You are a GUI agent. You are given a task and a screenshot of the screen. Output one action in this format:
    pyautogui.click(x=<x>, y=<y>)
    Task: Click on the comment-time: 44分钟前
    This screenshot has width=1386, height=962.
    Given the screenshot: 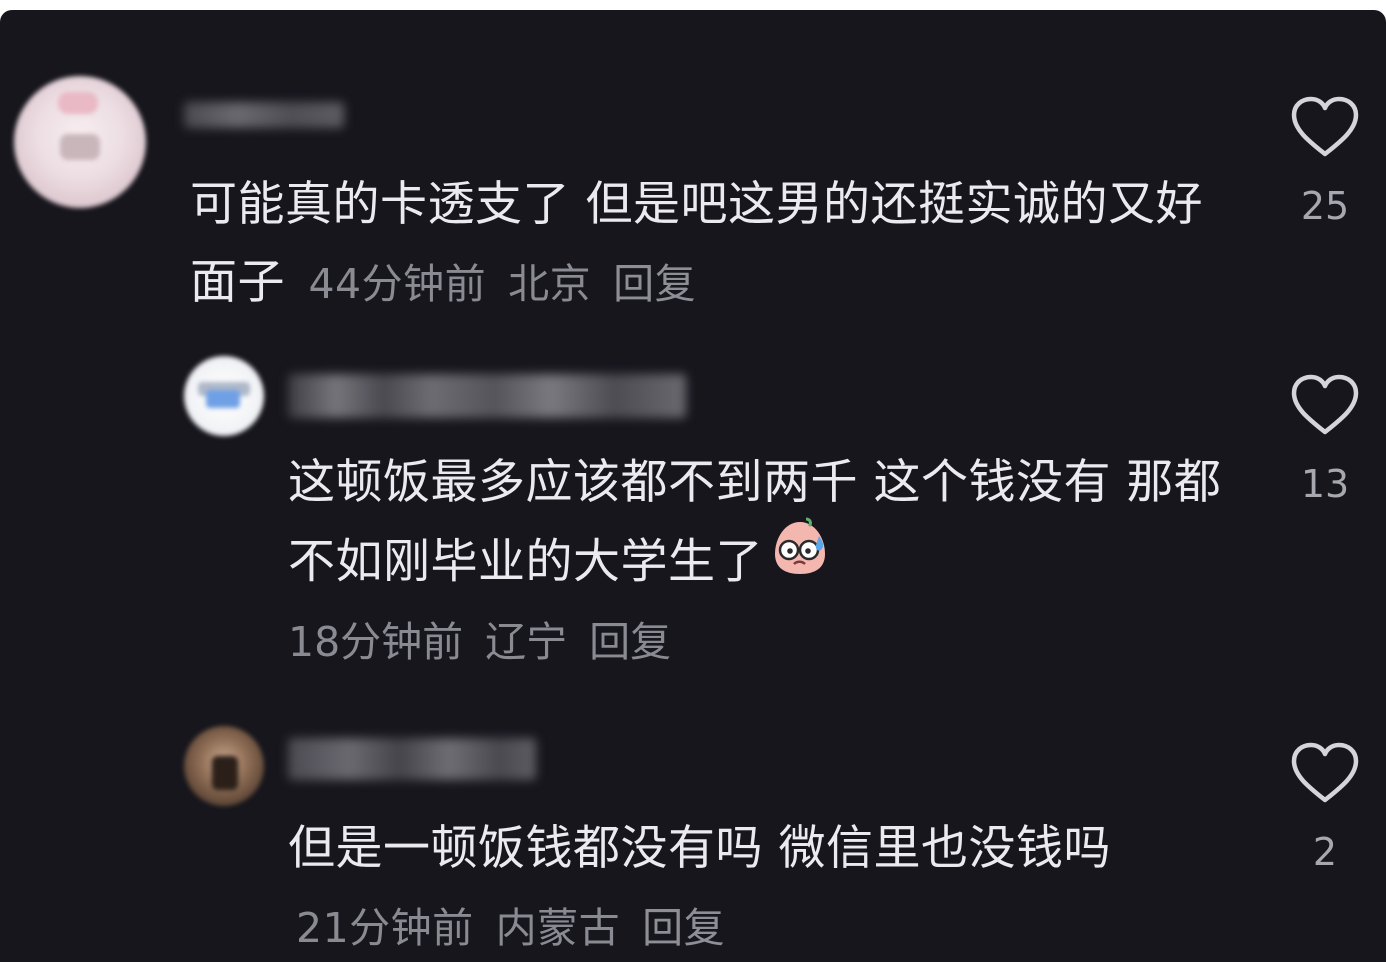 What is the action you would take?
    pyautogui.click(x=397, y=284)
    